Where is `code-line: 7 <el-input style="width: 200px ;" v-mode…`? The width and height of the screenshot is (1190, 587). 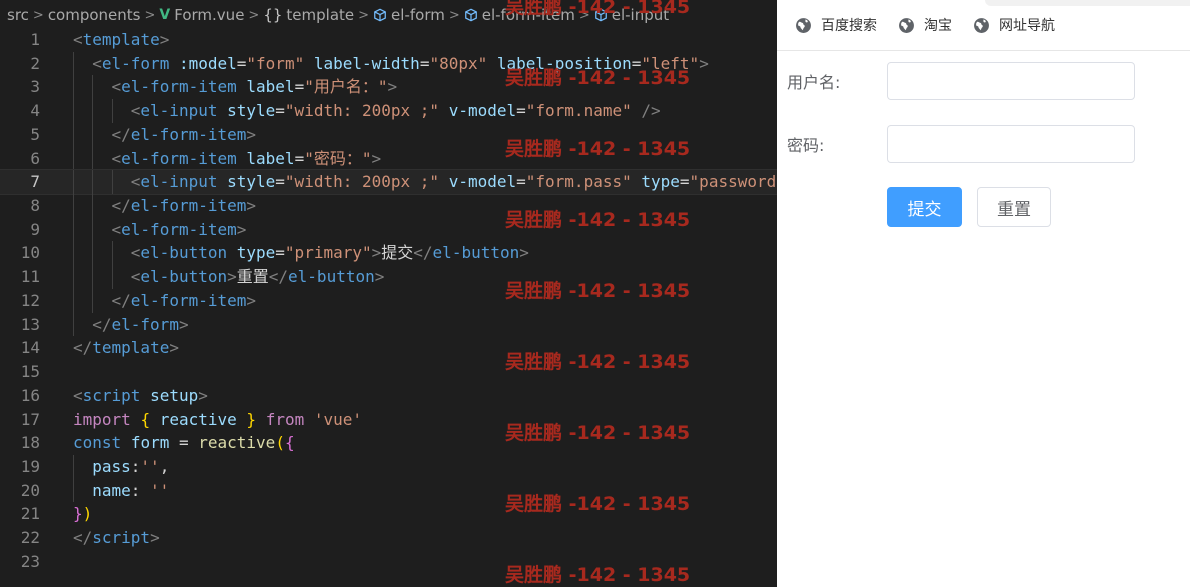
code-line: 7 <el-input style="width: 200px ;" v-mode… is located at coordinates (388, 182).